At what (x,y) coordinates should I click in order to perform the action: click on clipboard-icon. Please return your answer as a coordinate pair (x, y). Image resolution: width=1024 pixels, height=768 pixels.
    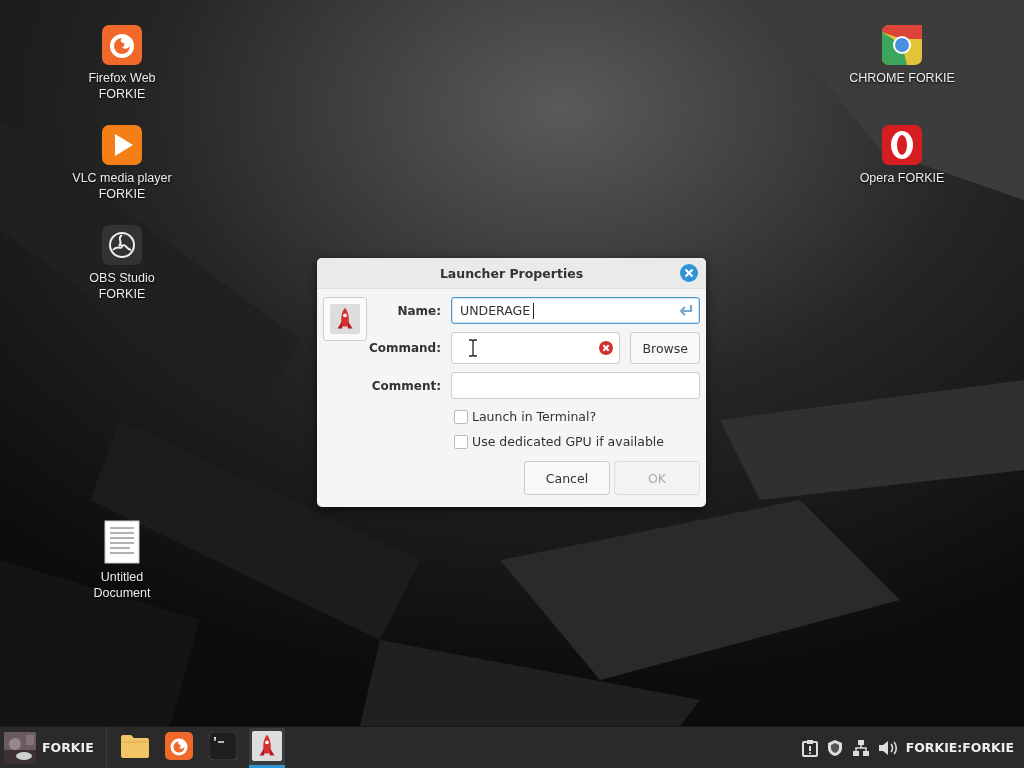
    Looking at the image, I should click on (809, 747).